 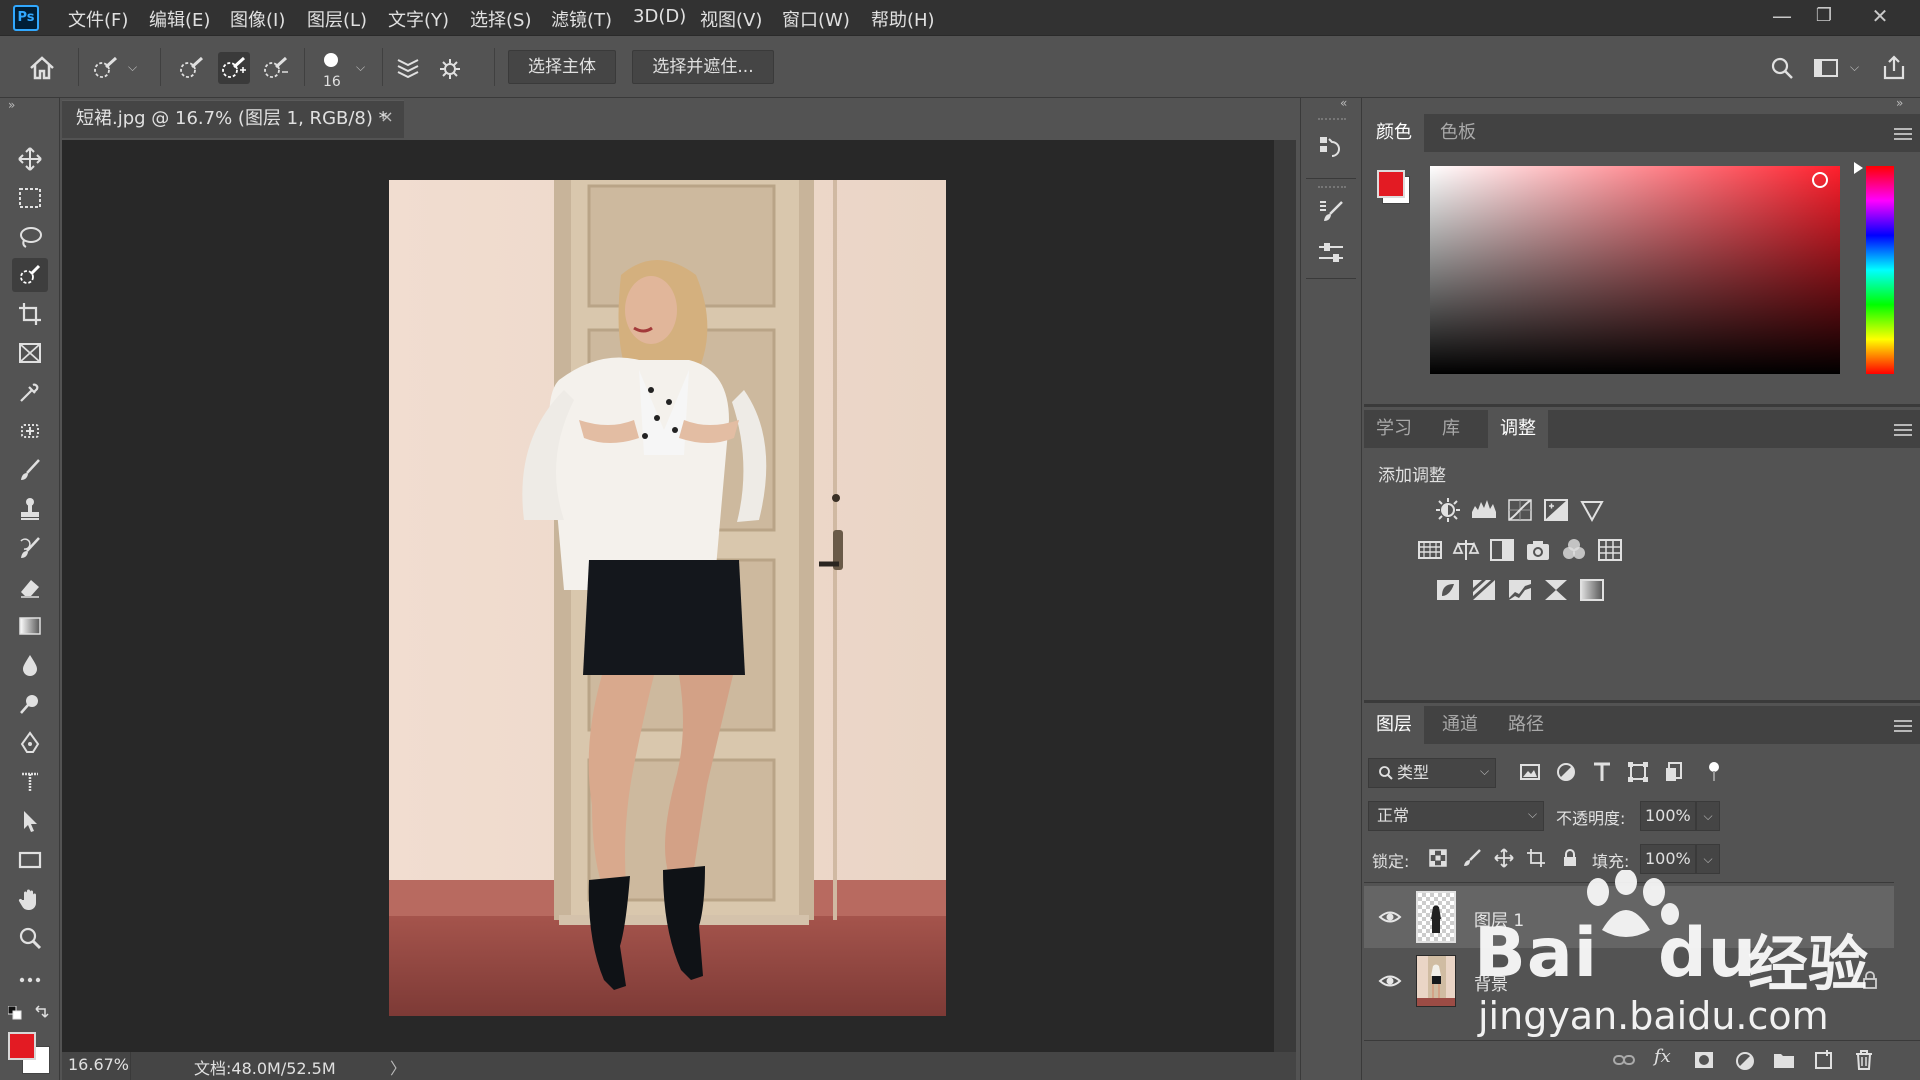 I want to click on color-field, so click(x=1635, y=270).